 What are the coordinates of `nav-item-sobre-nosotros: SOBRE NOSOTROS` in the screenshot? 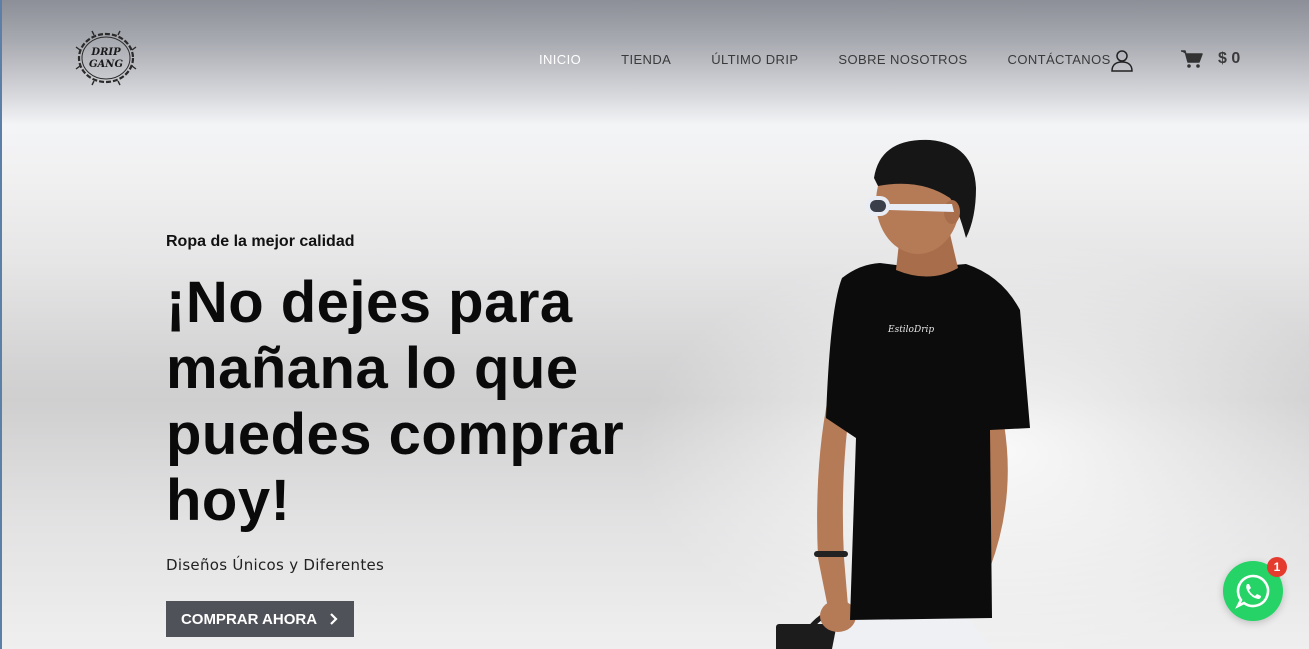 It's located at (902, 60).